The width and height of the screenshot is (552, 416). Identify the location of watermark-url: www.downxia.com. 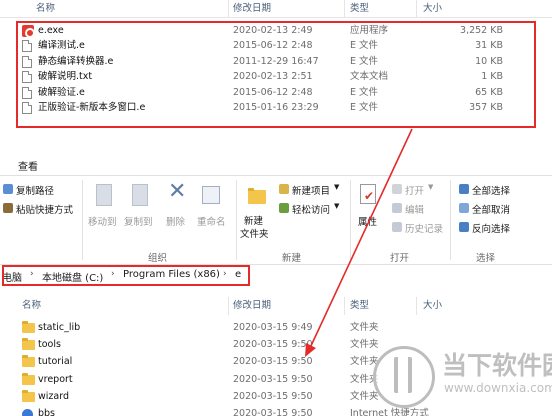
(498, 388).